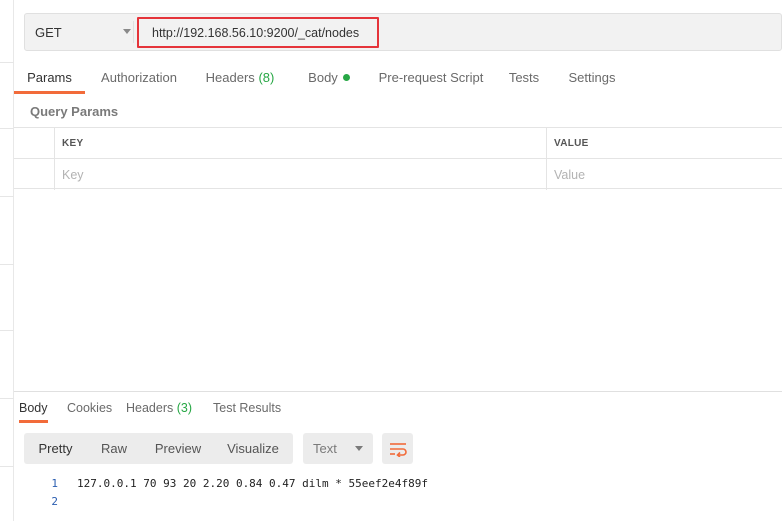  Describe the element at coordinates (398, 408) in the screenshot. I see `response-tabs: Body Cookies Headers (3) Test Results` at that location.